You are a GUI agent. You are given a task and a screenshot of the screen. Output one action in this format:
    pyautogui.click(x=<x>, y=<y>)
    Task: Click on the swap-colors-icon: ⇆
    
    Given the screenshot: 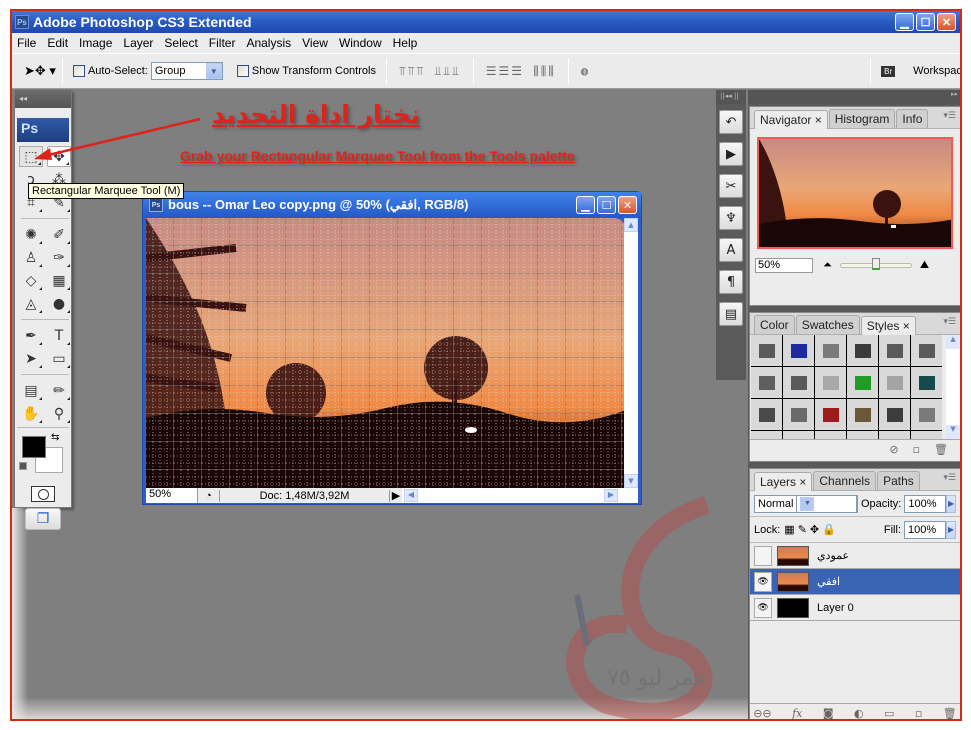 What is the action you would take?
    pyautogui.click(x=55, y=437)
    